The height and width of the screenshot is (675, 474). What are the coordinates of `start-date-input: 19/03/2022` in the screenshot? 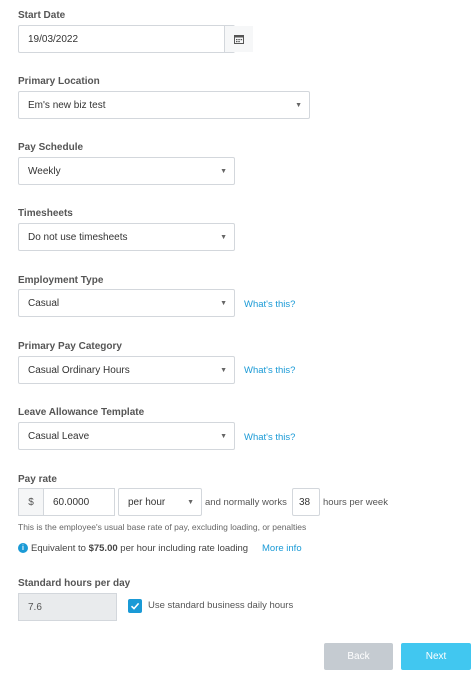 It's located at (135, 39).